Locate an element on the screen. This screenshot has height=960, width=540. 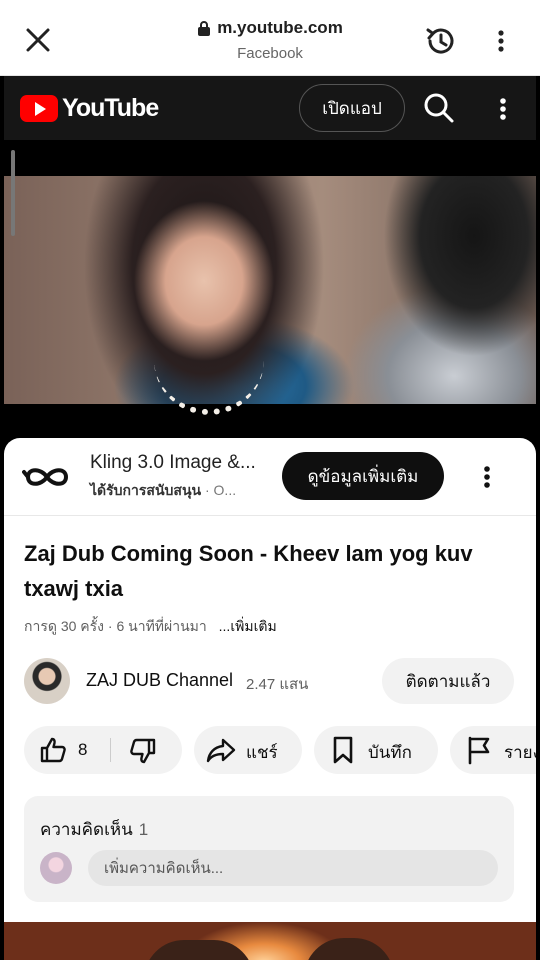
infinity-logo-icon is located at coordinates (45, 477).